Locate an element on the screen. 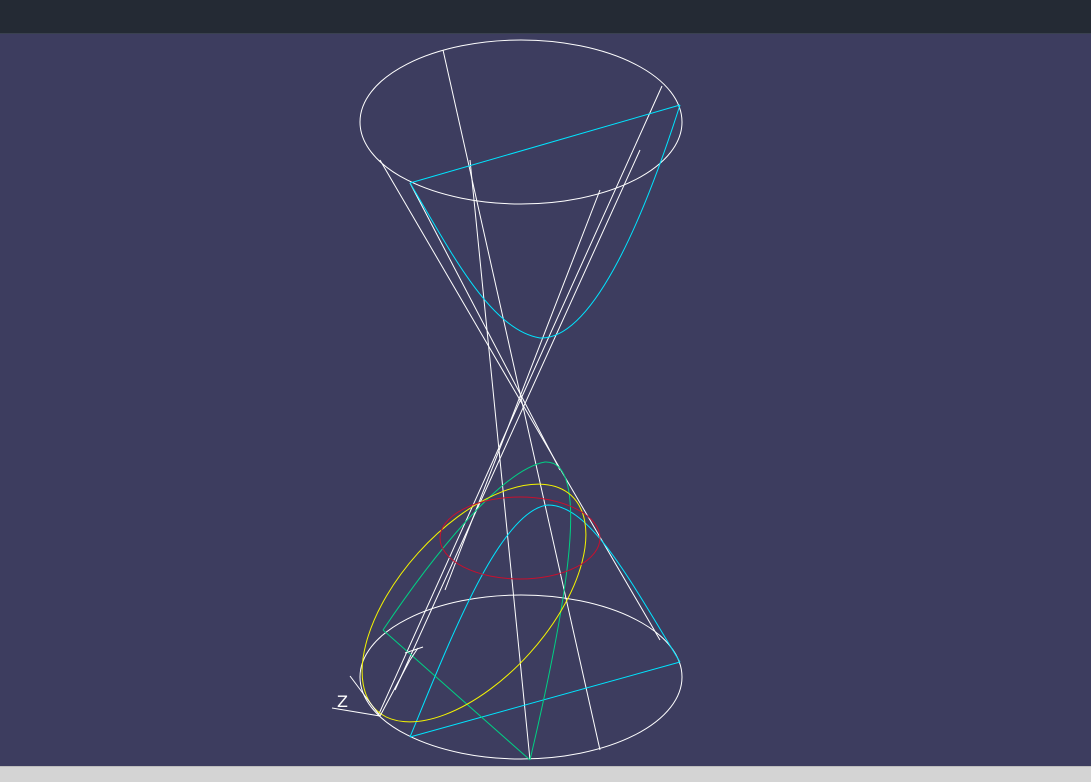  status-bar is located at coordinates (545, 774).